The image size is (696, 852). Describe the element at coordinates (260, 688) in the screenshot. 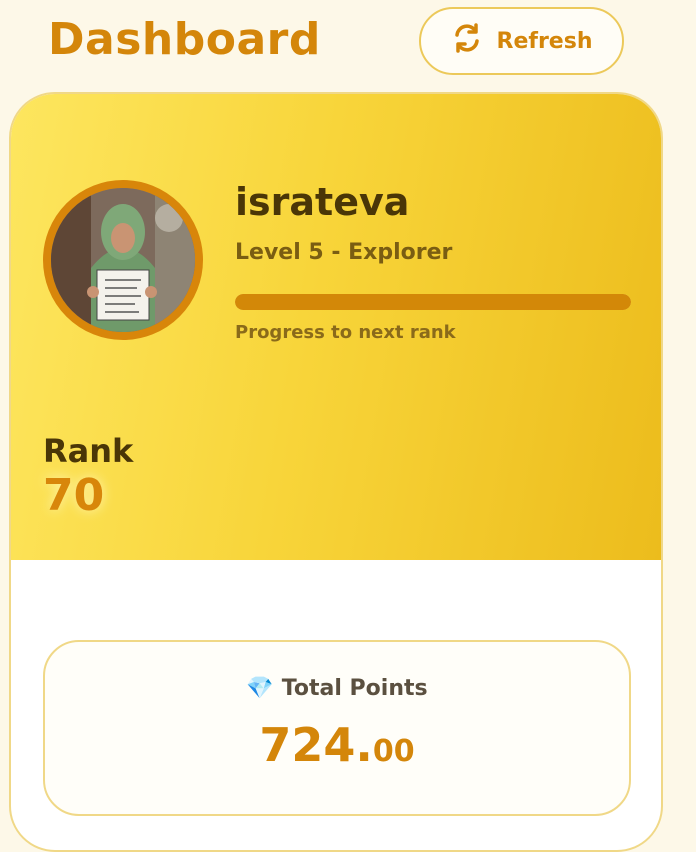

I see `gem-icon: 💎` at that location.